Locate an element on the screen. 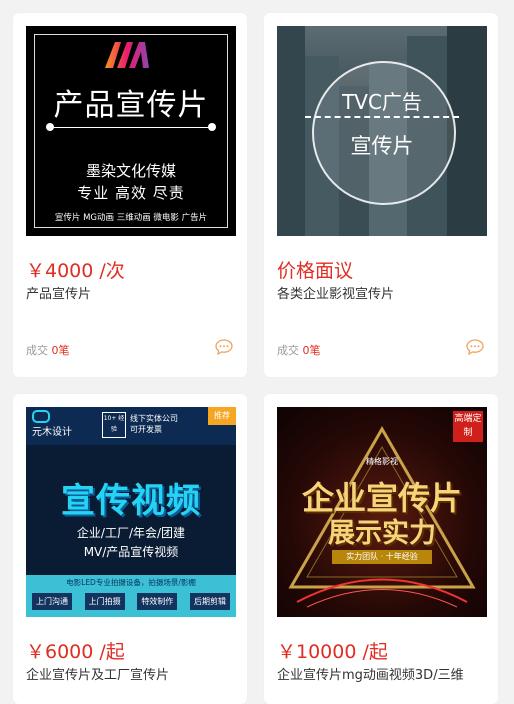 Image resolution: width=514 pixels, height=704 pixels. thumbnail-line1: TVC广告 is located at coordinates (382, 102).